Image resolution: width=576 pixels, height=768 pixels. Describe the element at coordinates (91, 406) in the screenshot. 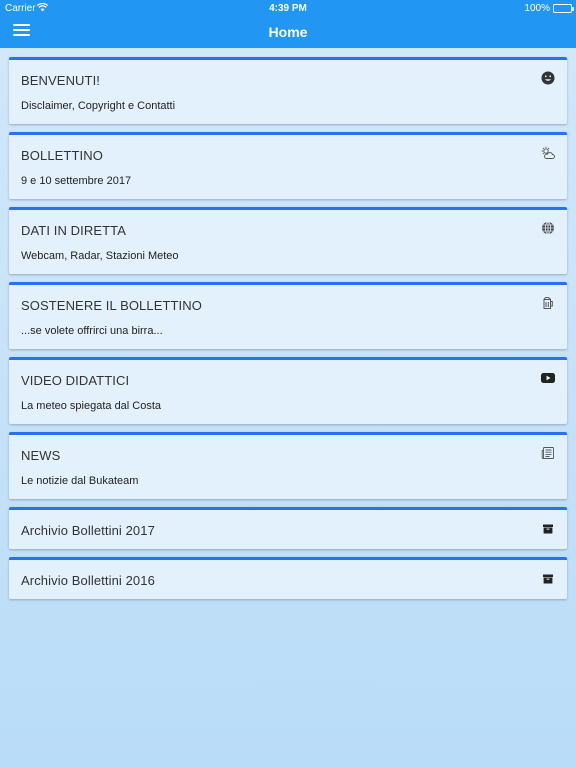

I see `card-subtitle: La meteo spiegata dal Costa` at that location.